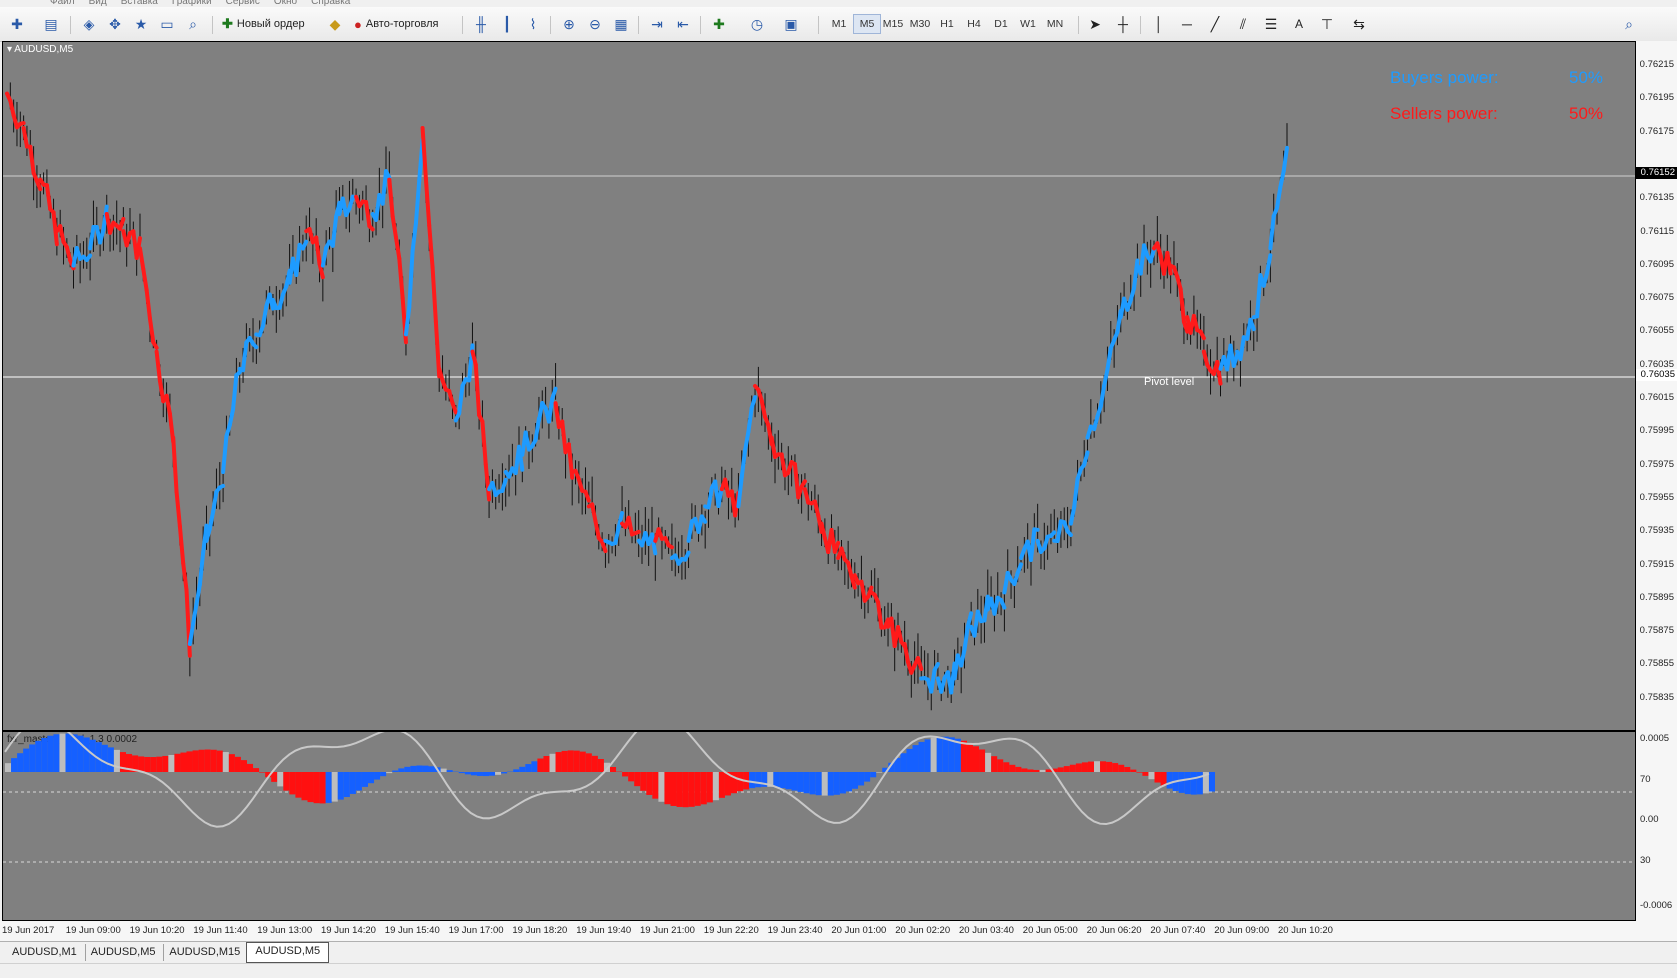 This screenshot has width=1677, height=978. Describe the element at coordinates (507, 24) in the screenshot. I see `candlestick-icon: ┃` at that location.